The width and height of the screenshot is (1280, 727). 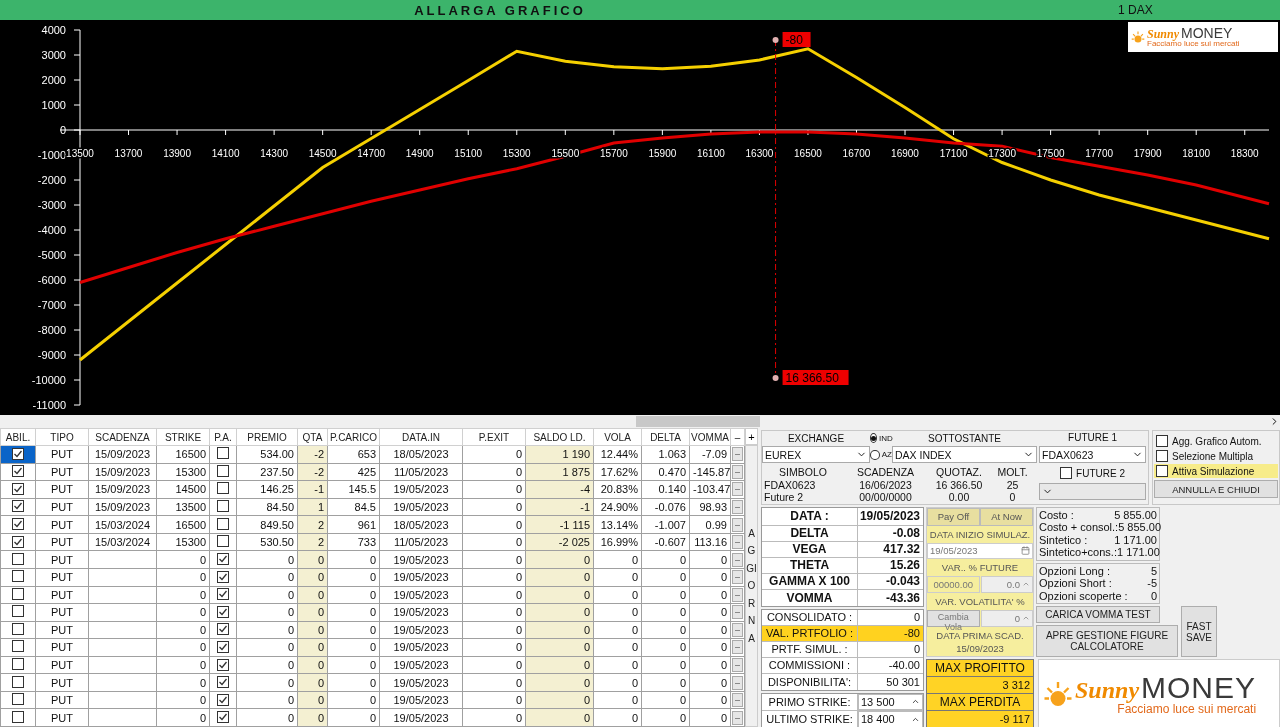 I want to click on future-2-checkbox: FUTURE 2, so click(x=1092, y=473).